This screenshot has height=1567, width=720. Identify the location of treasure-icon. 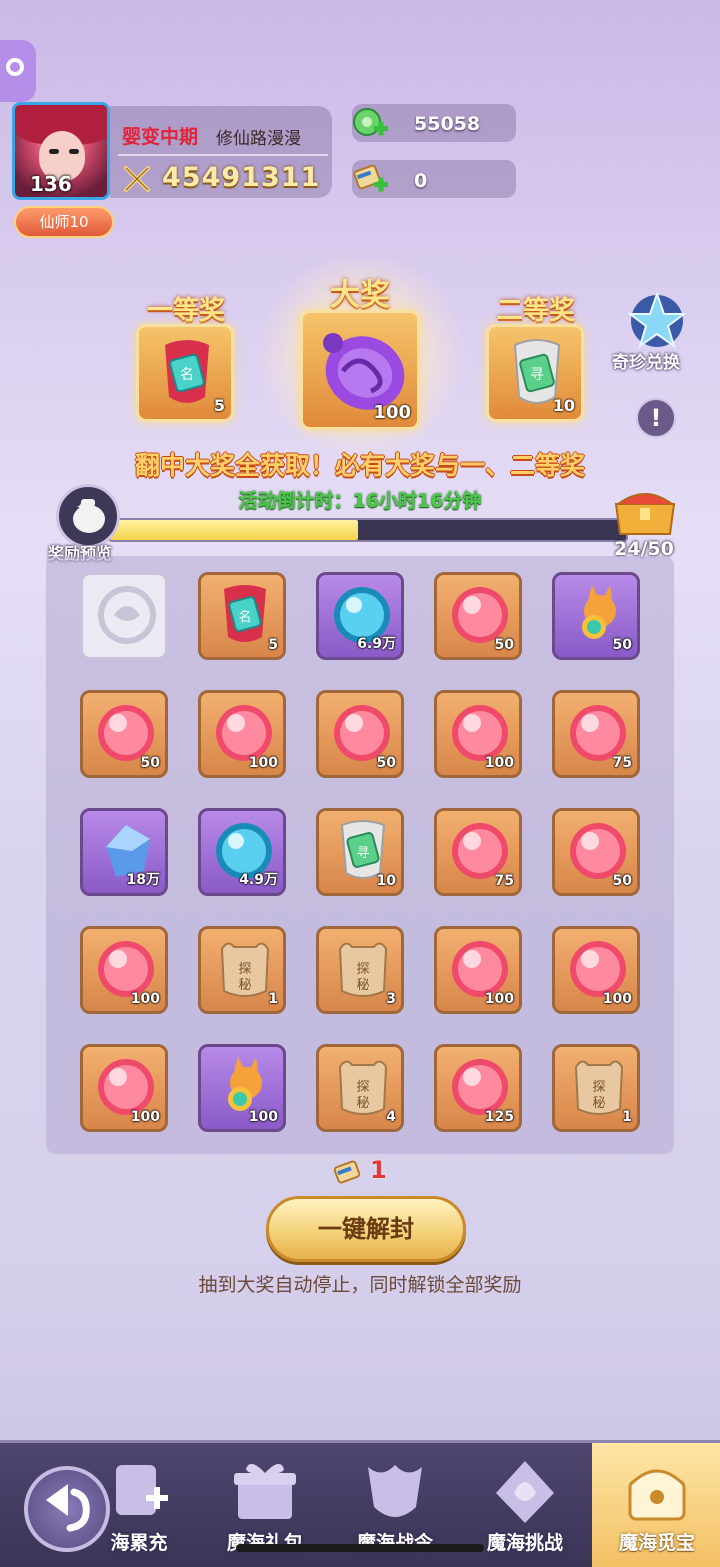
(657, 1495).